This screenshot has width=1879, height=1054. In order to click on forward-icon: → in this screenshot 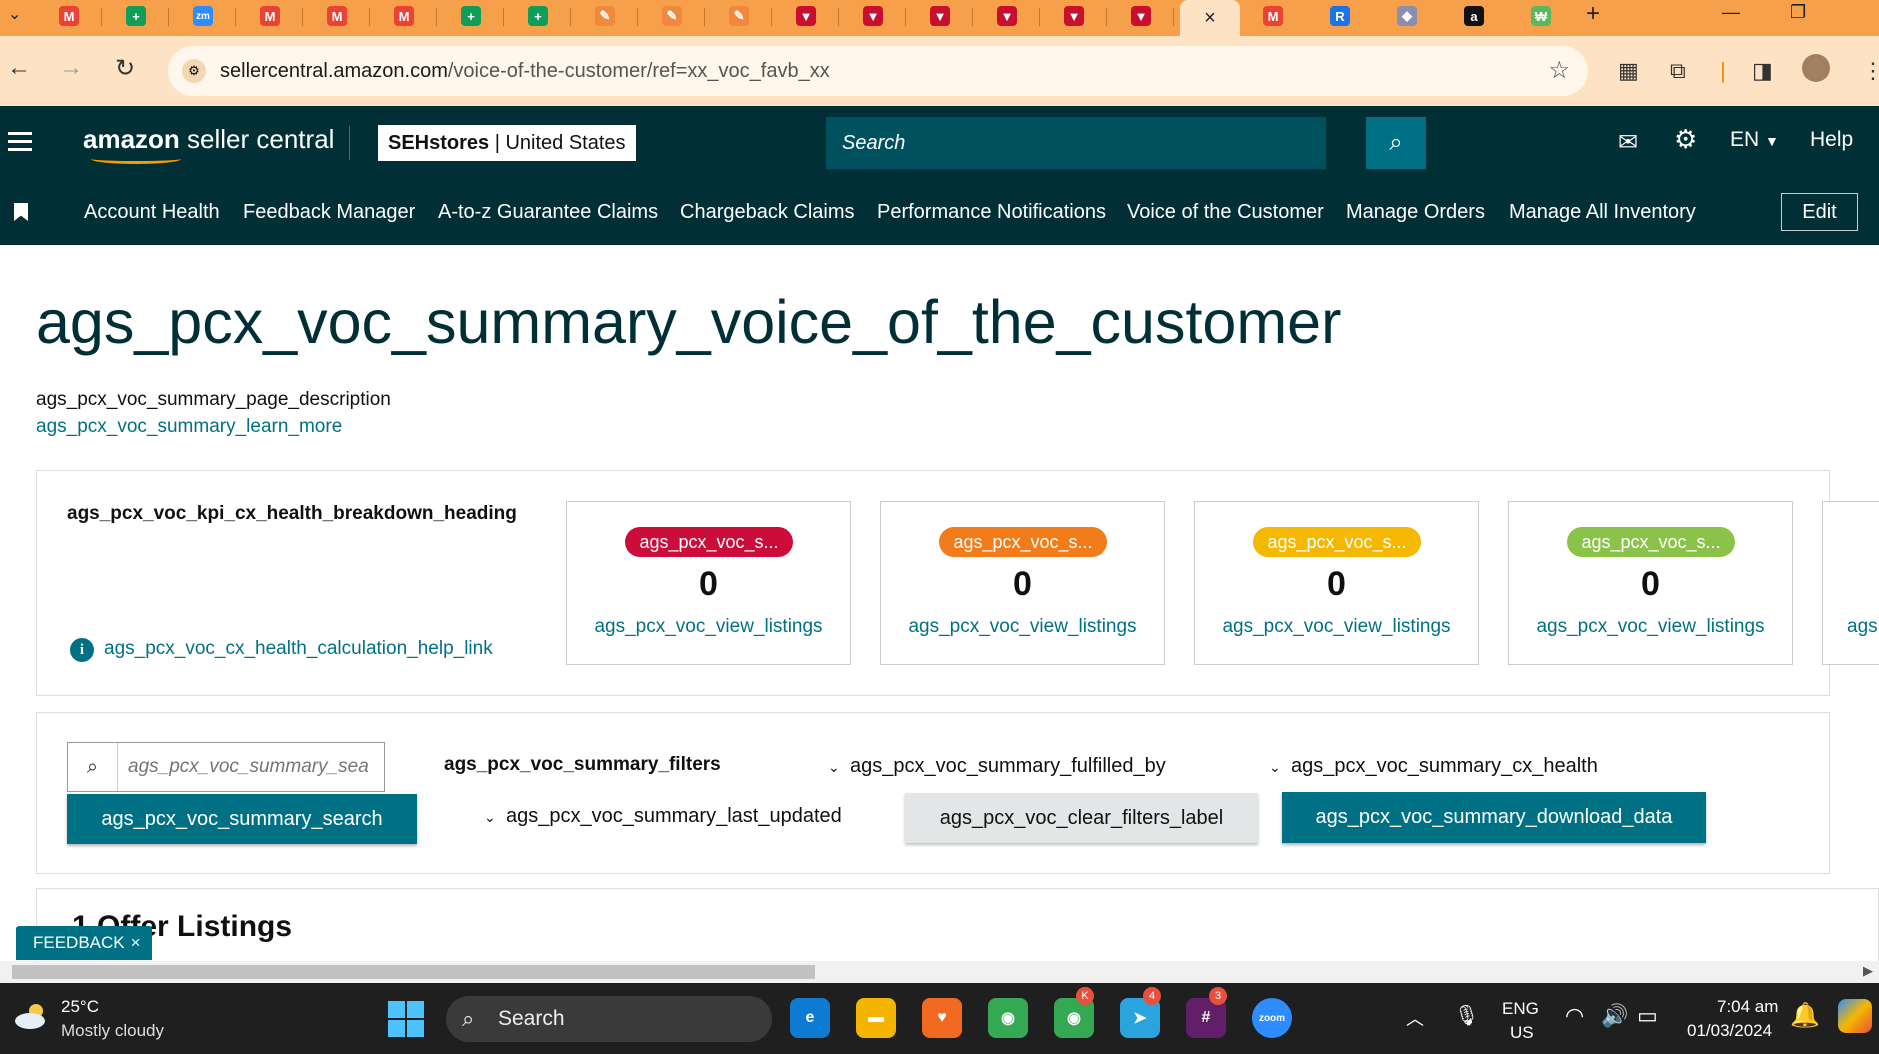, I will do `click(71, 68)`.